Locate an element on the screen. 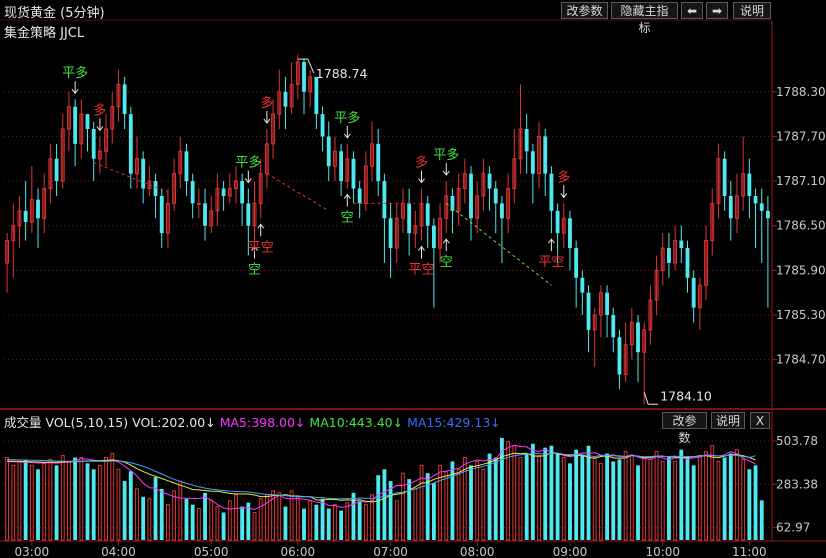  time-tick-label: 10:00 is located at coordinates (662, 551).